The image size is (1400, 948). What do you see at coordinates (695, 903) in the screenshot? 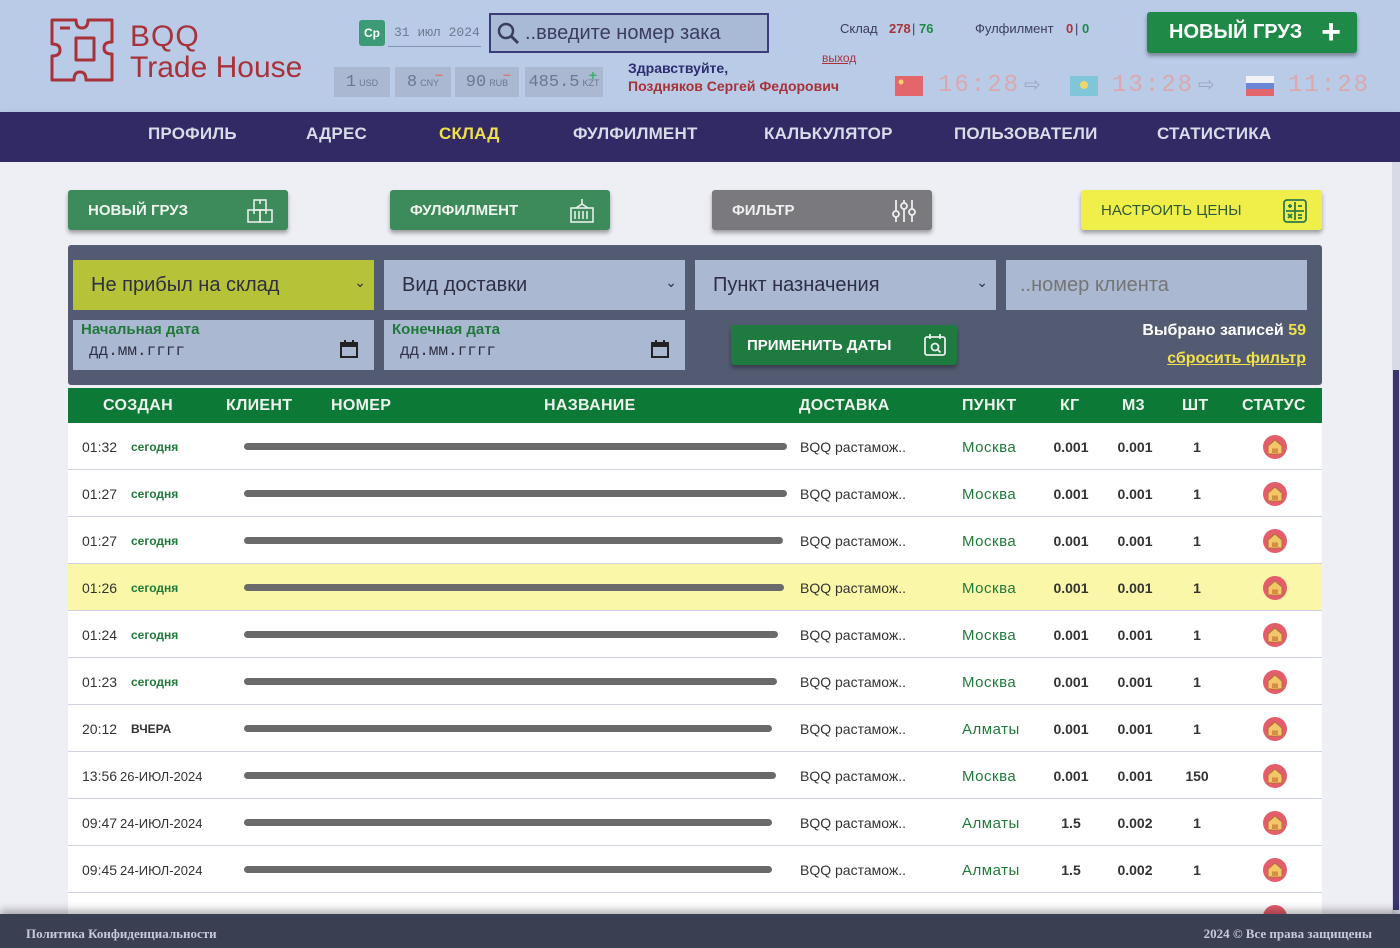
I see `table-row` at bounding box center [695, 903].